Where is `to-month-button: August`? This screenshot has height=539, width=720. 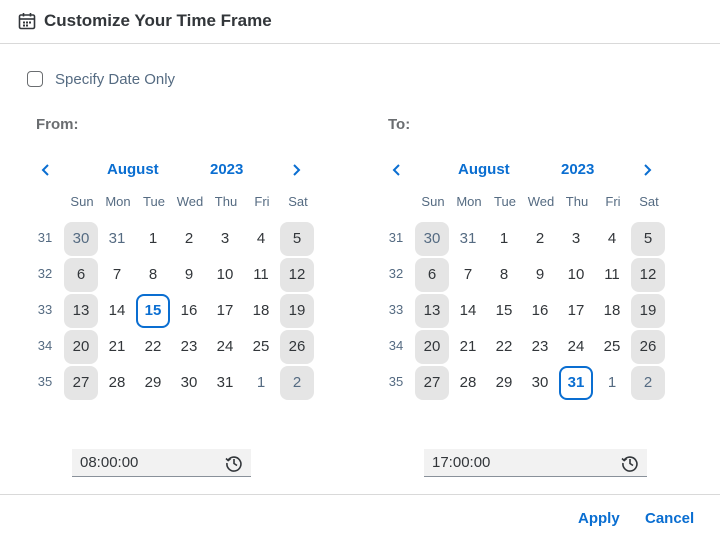 to-month-button: August is located at coordinates (484, 169).